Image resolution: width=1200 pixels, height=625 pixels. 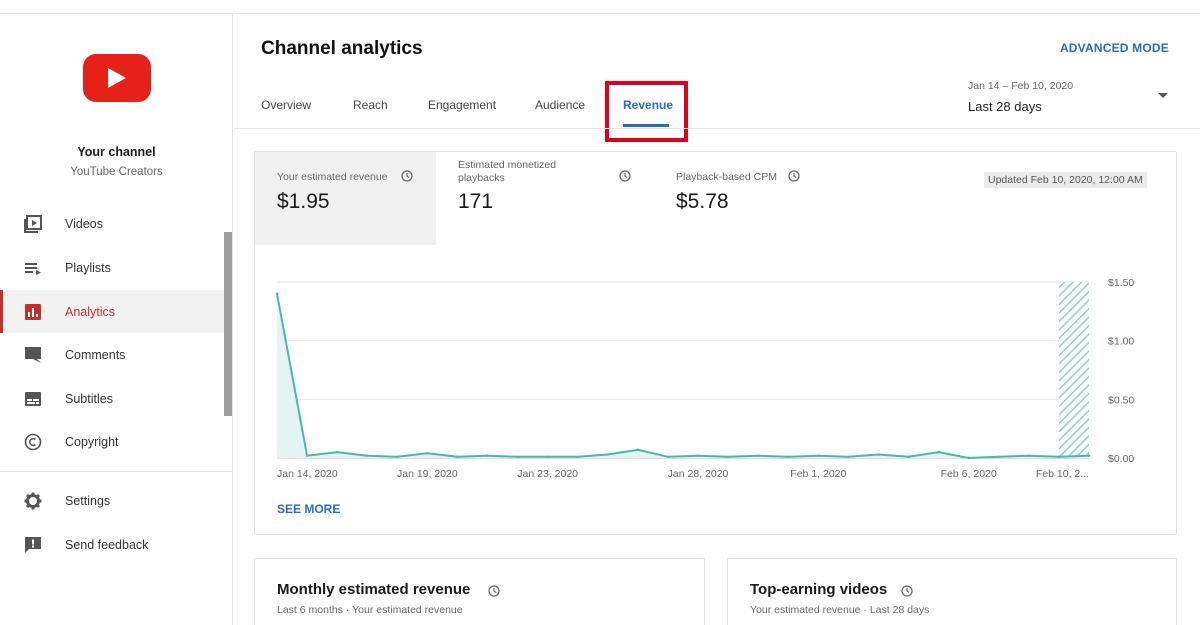 What do you see at coordinates (1121, 400) in the screenshot?
I see `y-tick-label: $0.50` at bounding box center [1121, 400].